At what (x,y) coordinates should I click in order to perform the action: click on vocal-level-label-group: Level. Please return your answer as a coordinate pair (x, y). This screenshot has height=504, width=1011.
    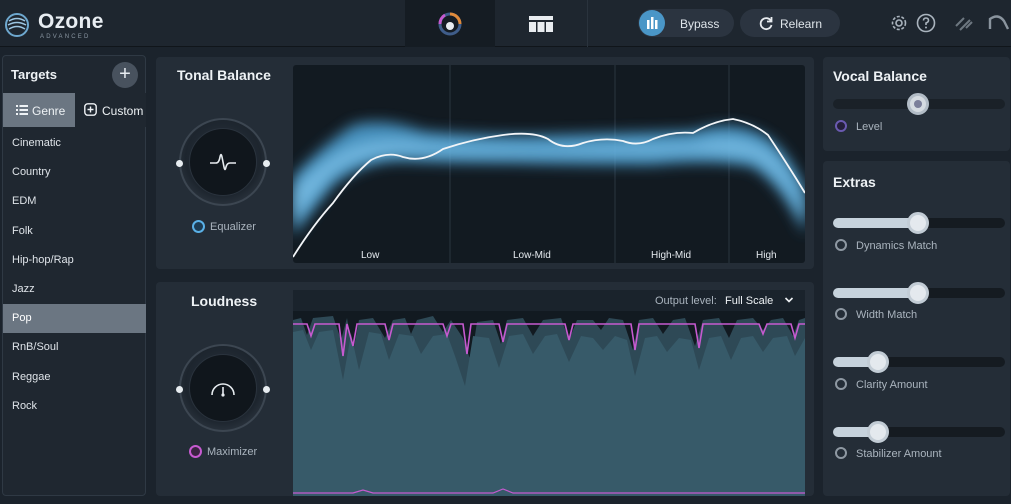
    Looking at the image, I should click on (858, 126).